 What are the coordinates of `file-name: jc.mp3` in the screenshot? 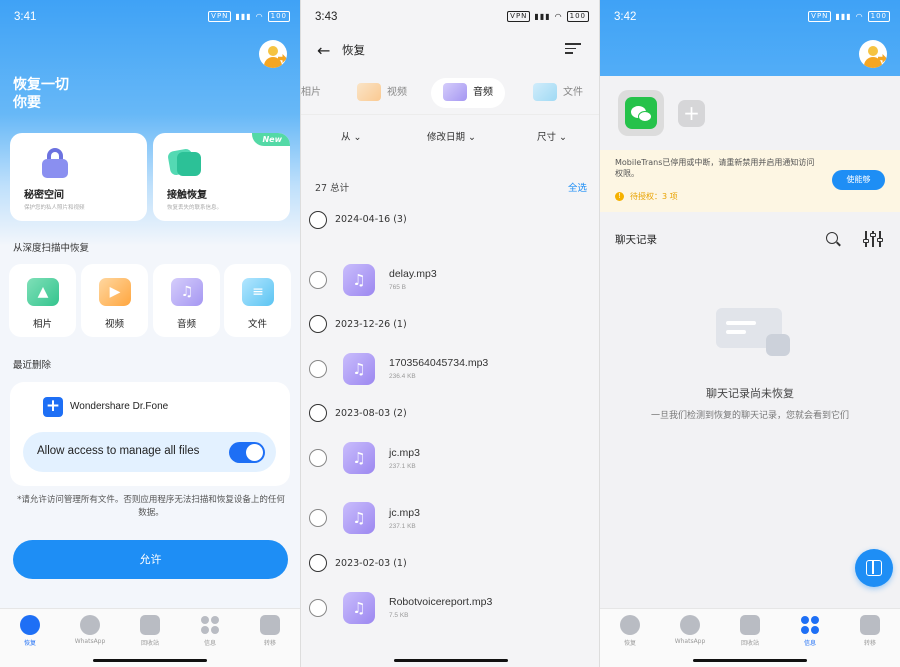 It's located at (404, 513).